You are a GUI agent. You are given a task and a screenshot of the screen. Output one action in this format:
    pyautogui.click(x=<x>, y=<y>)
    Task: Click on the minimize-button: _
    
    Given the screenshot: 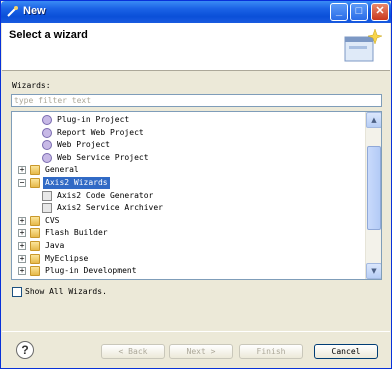 What is the action you would take?
    pyautogui.click(x=339, y=12)
    